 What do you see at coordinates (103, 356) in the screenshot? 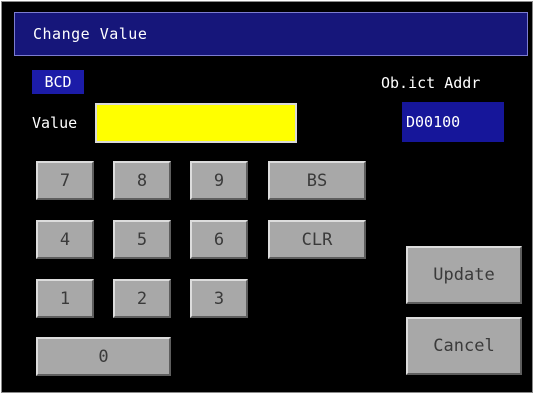
I see `key-0-button: 0` at bounding box center [103, 356].